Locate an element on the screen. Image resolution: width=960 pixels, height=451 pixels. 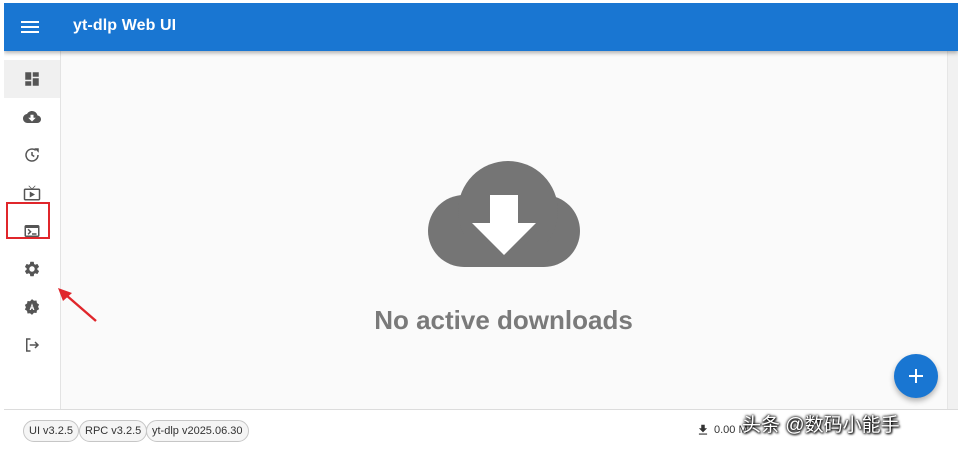
watermark: 头条 @数码小能手 is located at coordinates (821, 425).